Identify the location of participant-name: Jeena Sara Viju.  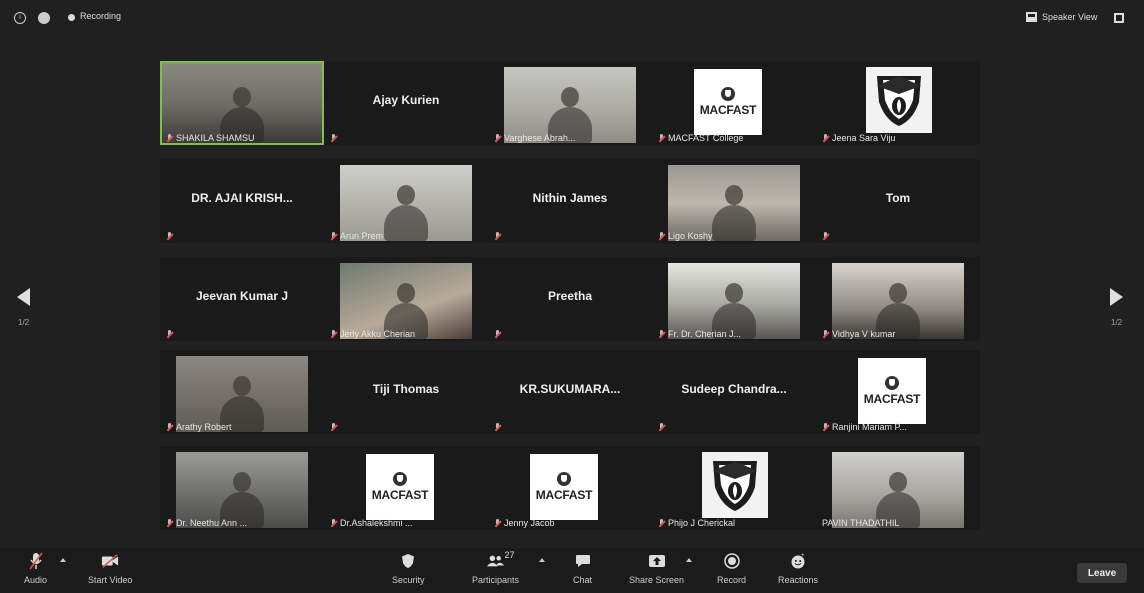
(864, 138).